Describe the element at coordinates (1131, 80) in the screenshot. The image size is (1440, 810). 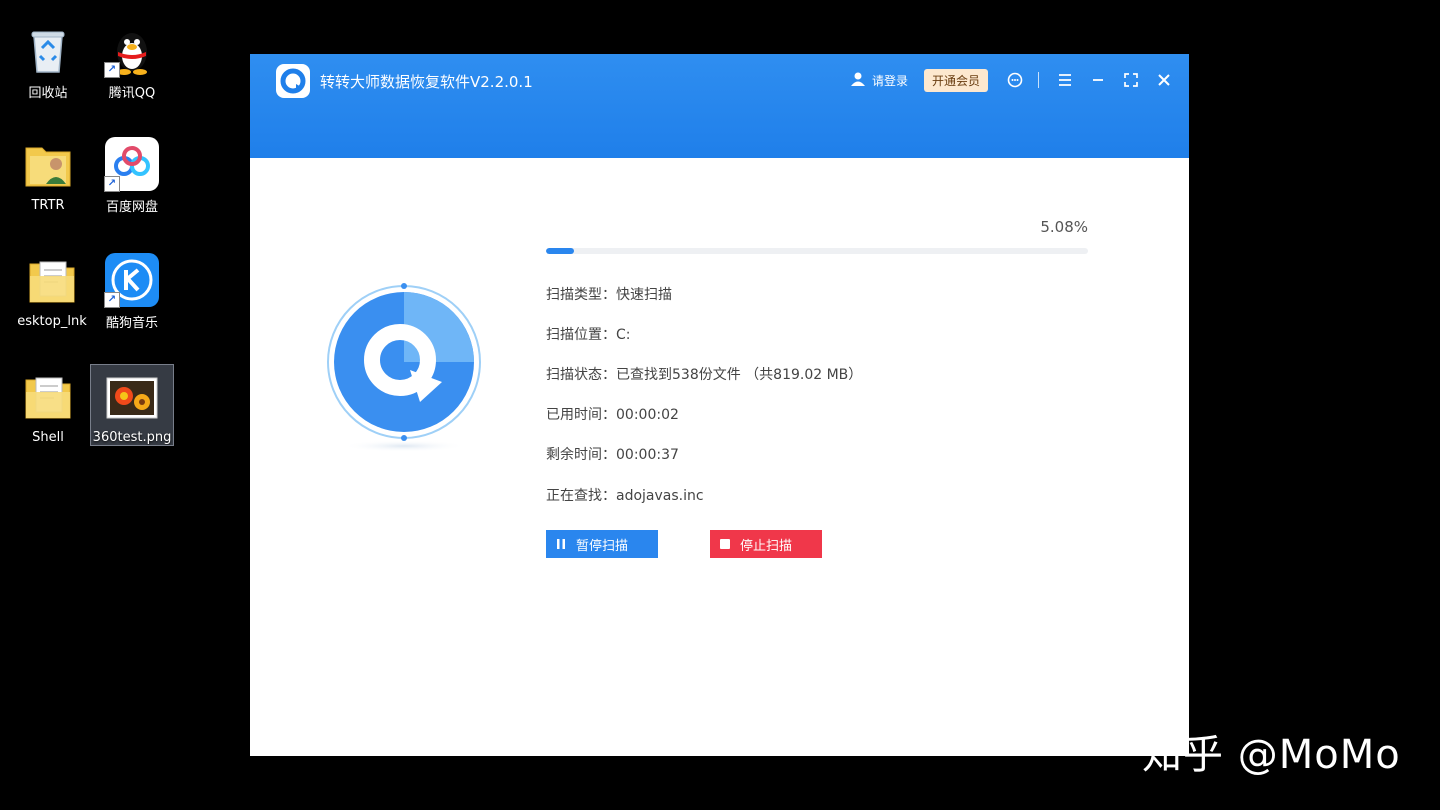
I see `maximize-icon` at that location.